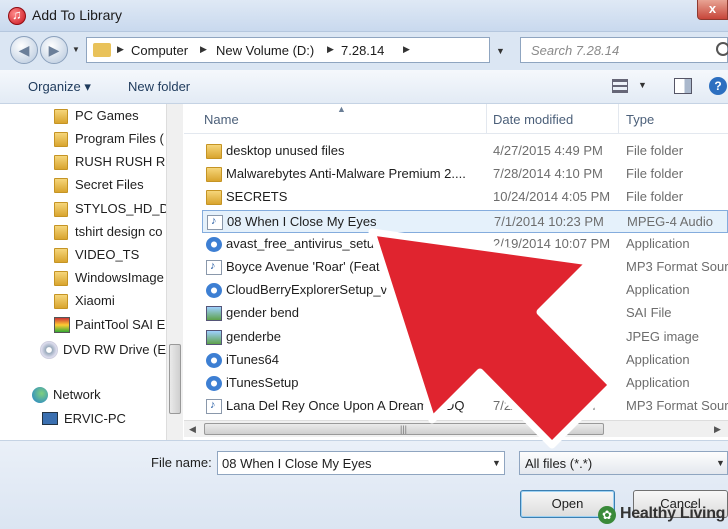  I want to click on new-folder-button: New folder, so click(159, 86).